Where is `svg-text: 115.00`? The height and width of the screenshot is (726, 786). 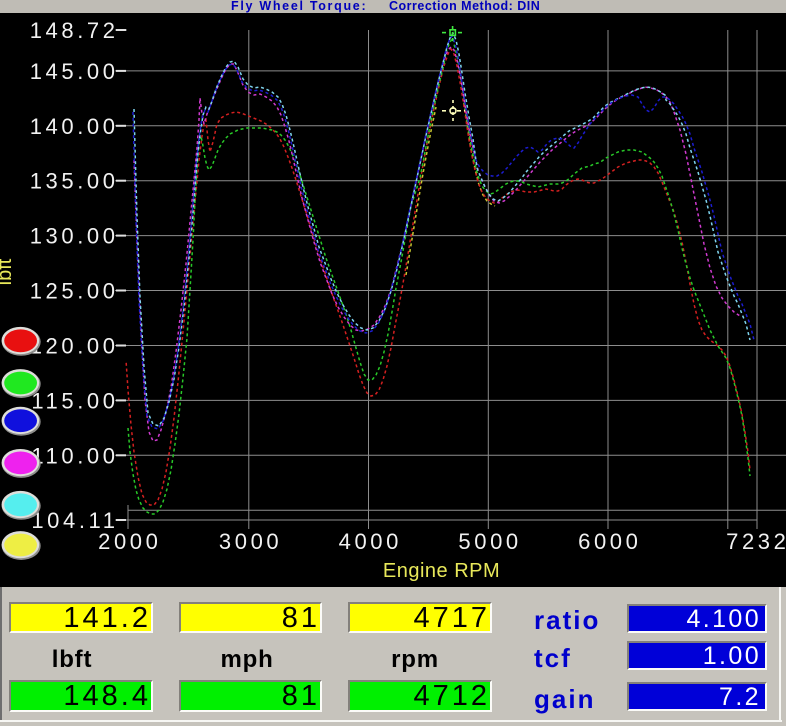 svg-text: 115.00 is located at coordinates (74, 400).